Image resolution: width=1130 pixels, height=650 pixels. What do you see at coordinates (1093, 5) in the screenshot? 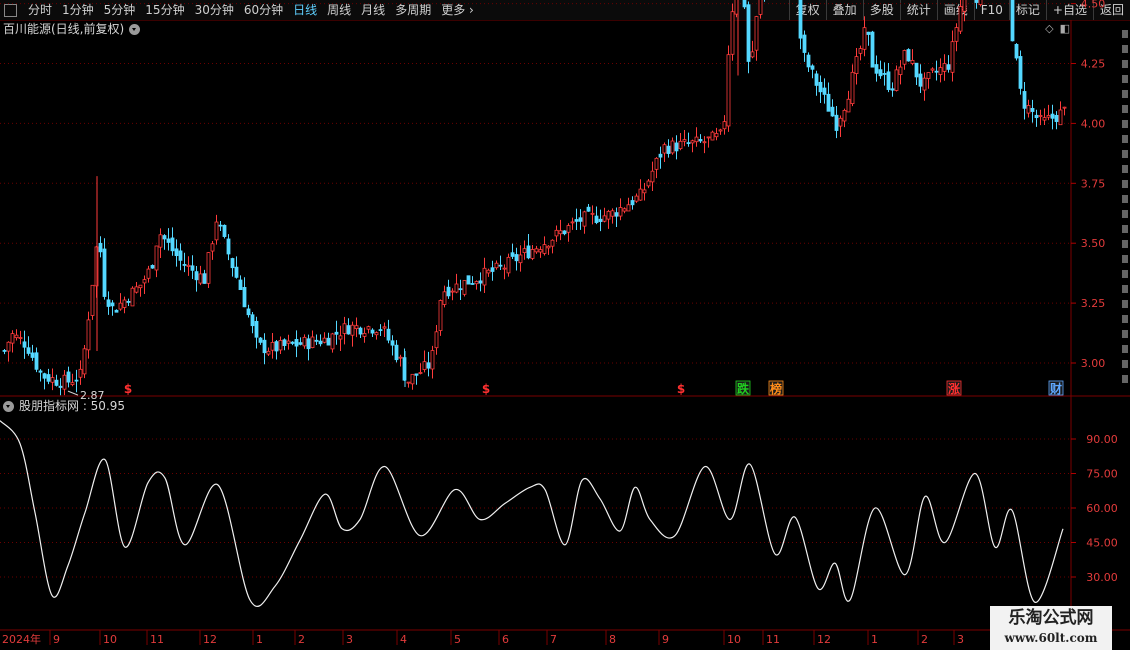
I see `price-axis-label: 4.50` at bounding box center [1093, 5].